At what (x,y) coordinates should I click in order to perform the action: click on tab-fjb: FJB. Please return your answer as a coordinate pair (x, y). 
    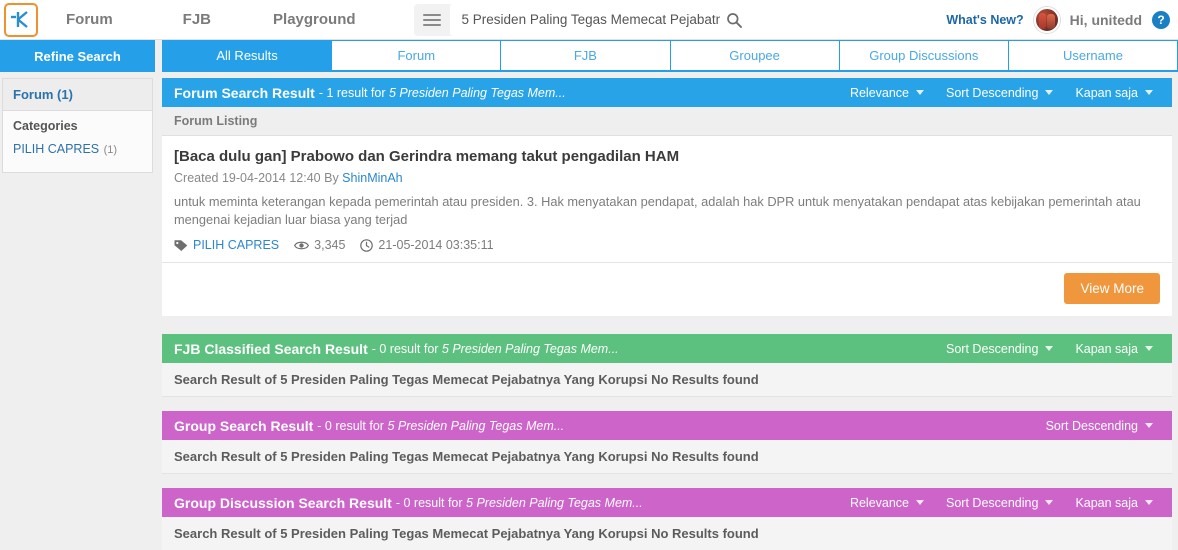
    Looking at the image, I should click on (586, 55).